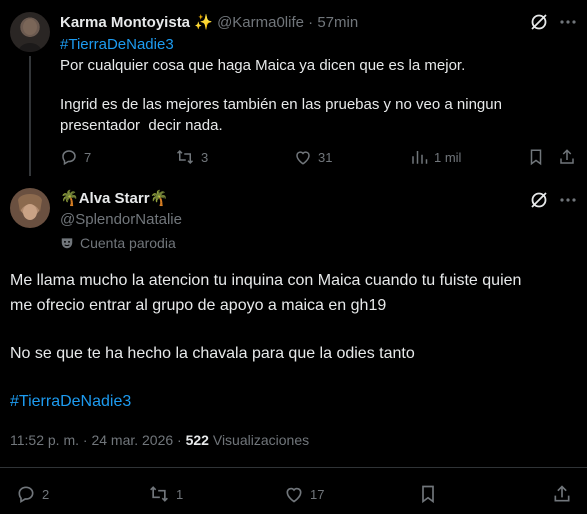 Image resolution: width=587 pixels, height=514 pixels. Describe the element at coordinates (420, 157) in the screenshot. I see `analytics-icon` at that location.